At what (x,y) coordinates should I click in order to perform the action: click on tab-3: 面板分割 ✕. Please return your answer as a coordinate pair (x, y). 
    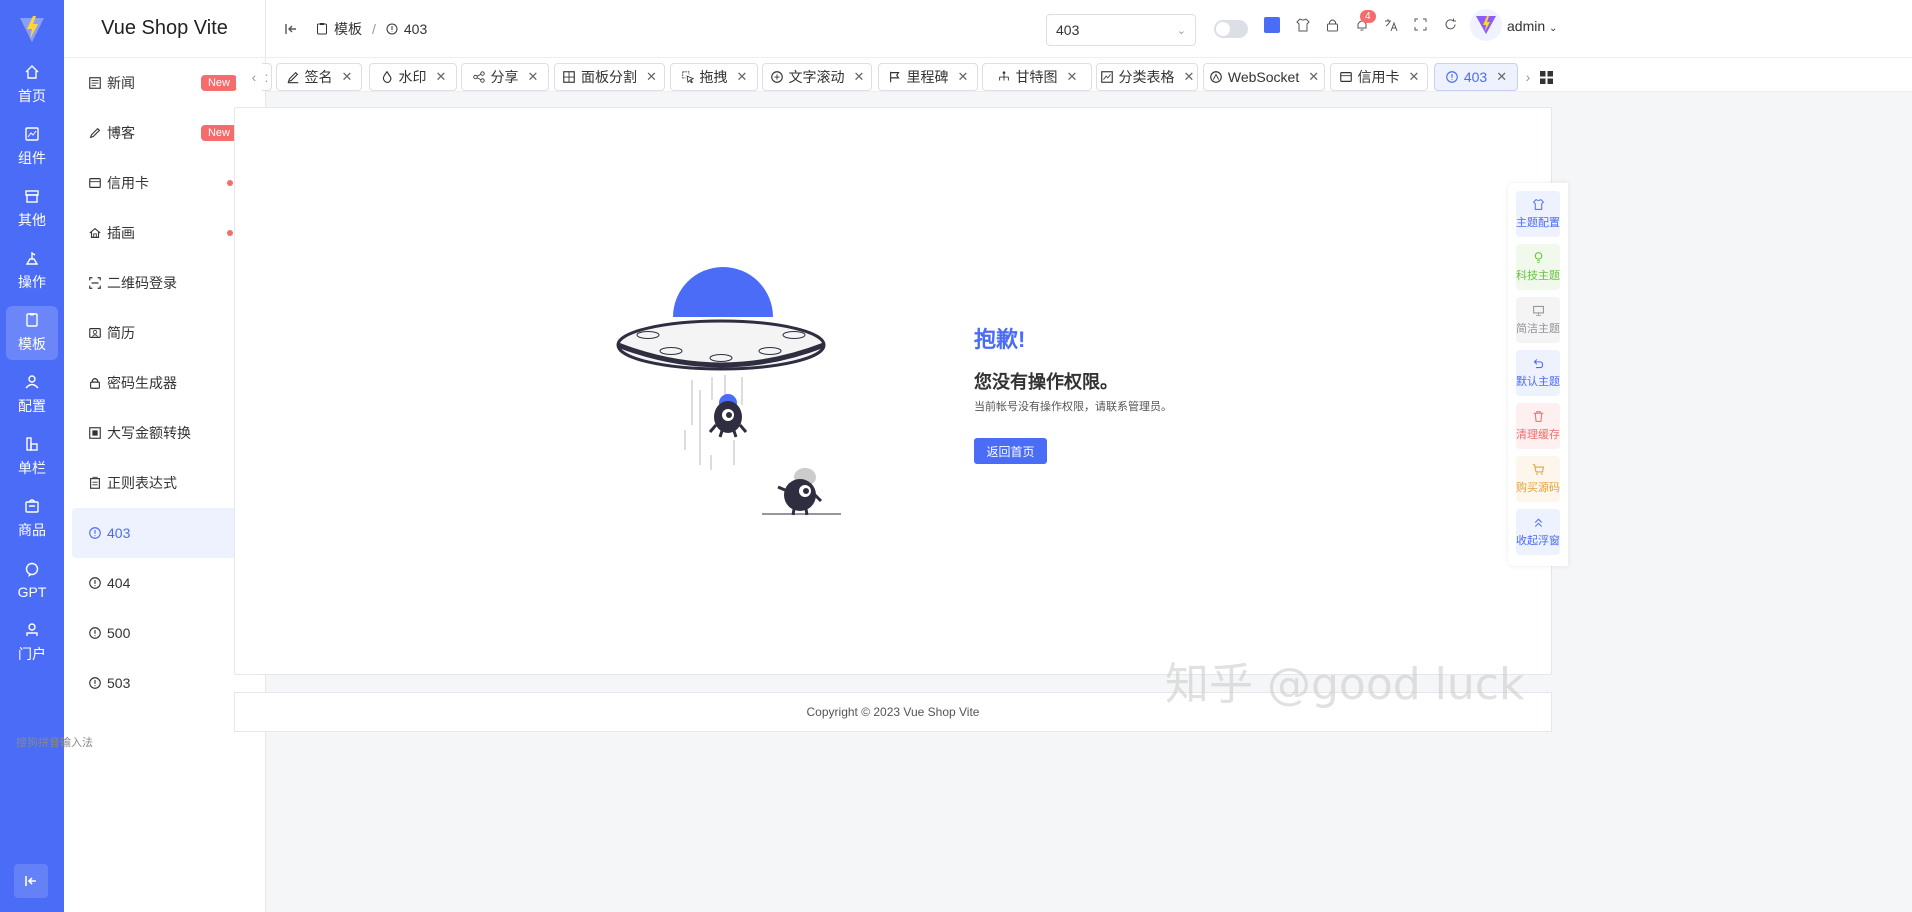
    Looking at the image, I should click on (609, 77).